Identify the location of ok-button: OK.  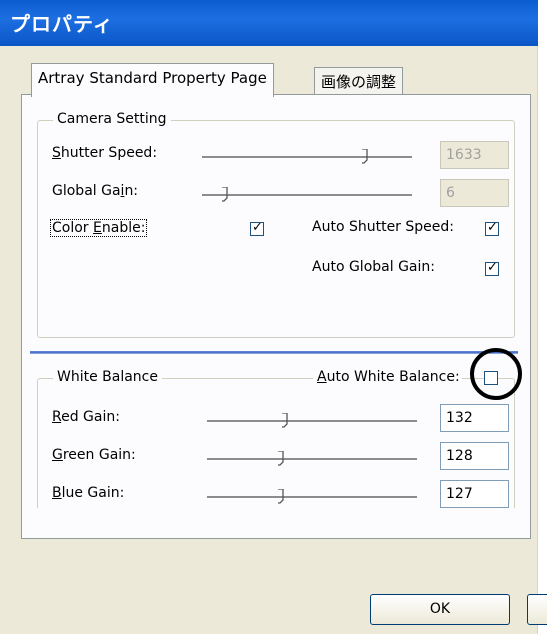
(440, 609).